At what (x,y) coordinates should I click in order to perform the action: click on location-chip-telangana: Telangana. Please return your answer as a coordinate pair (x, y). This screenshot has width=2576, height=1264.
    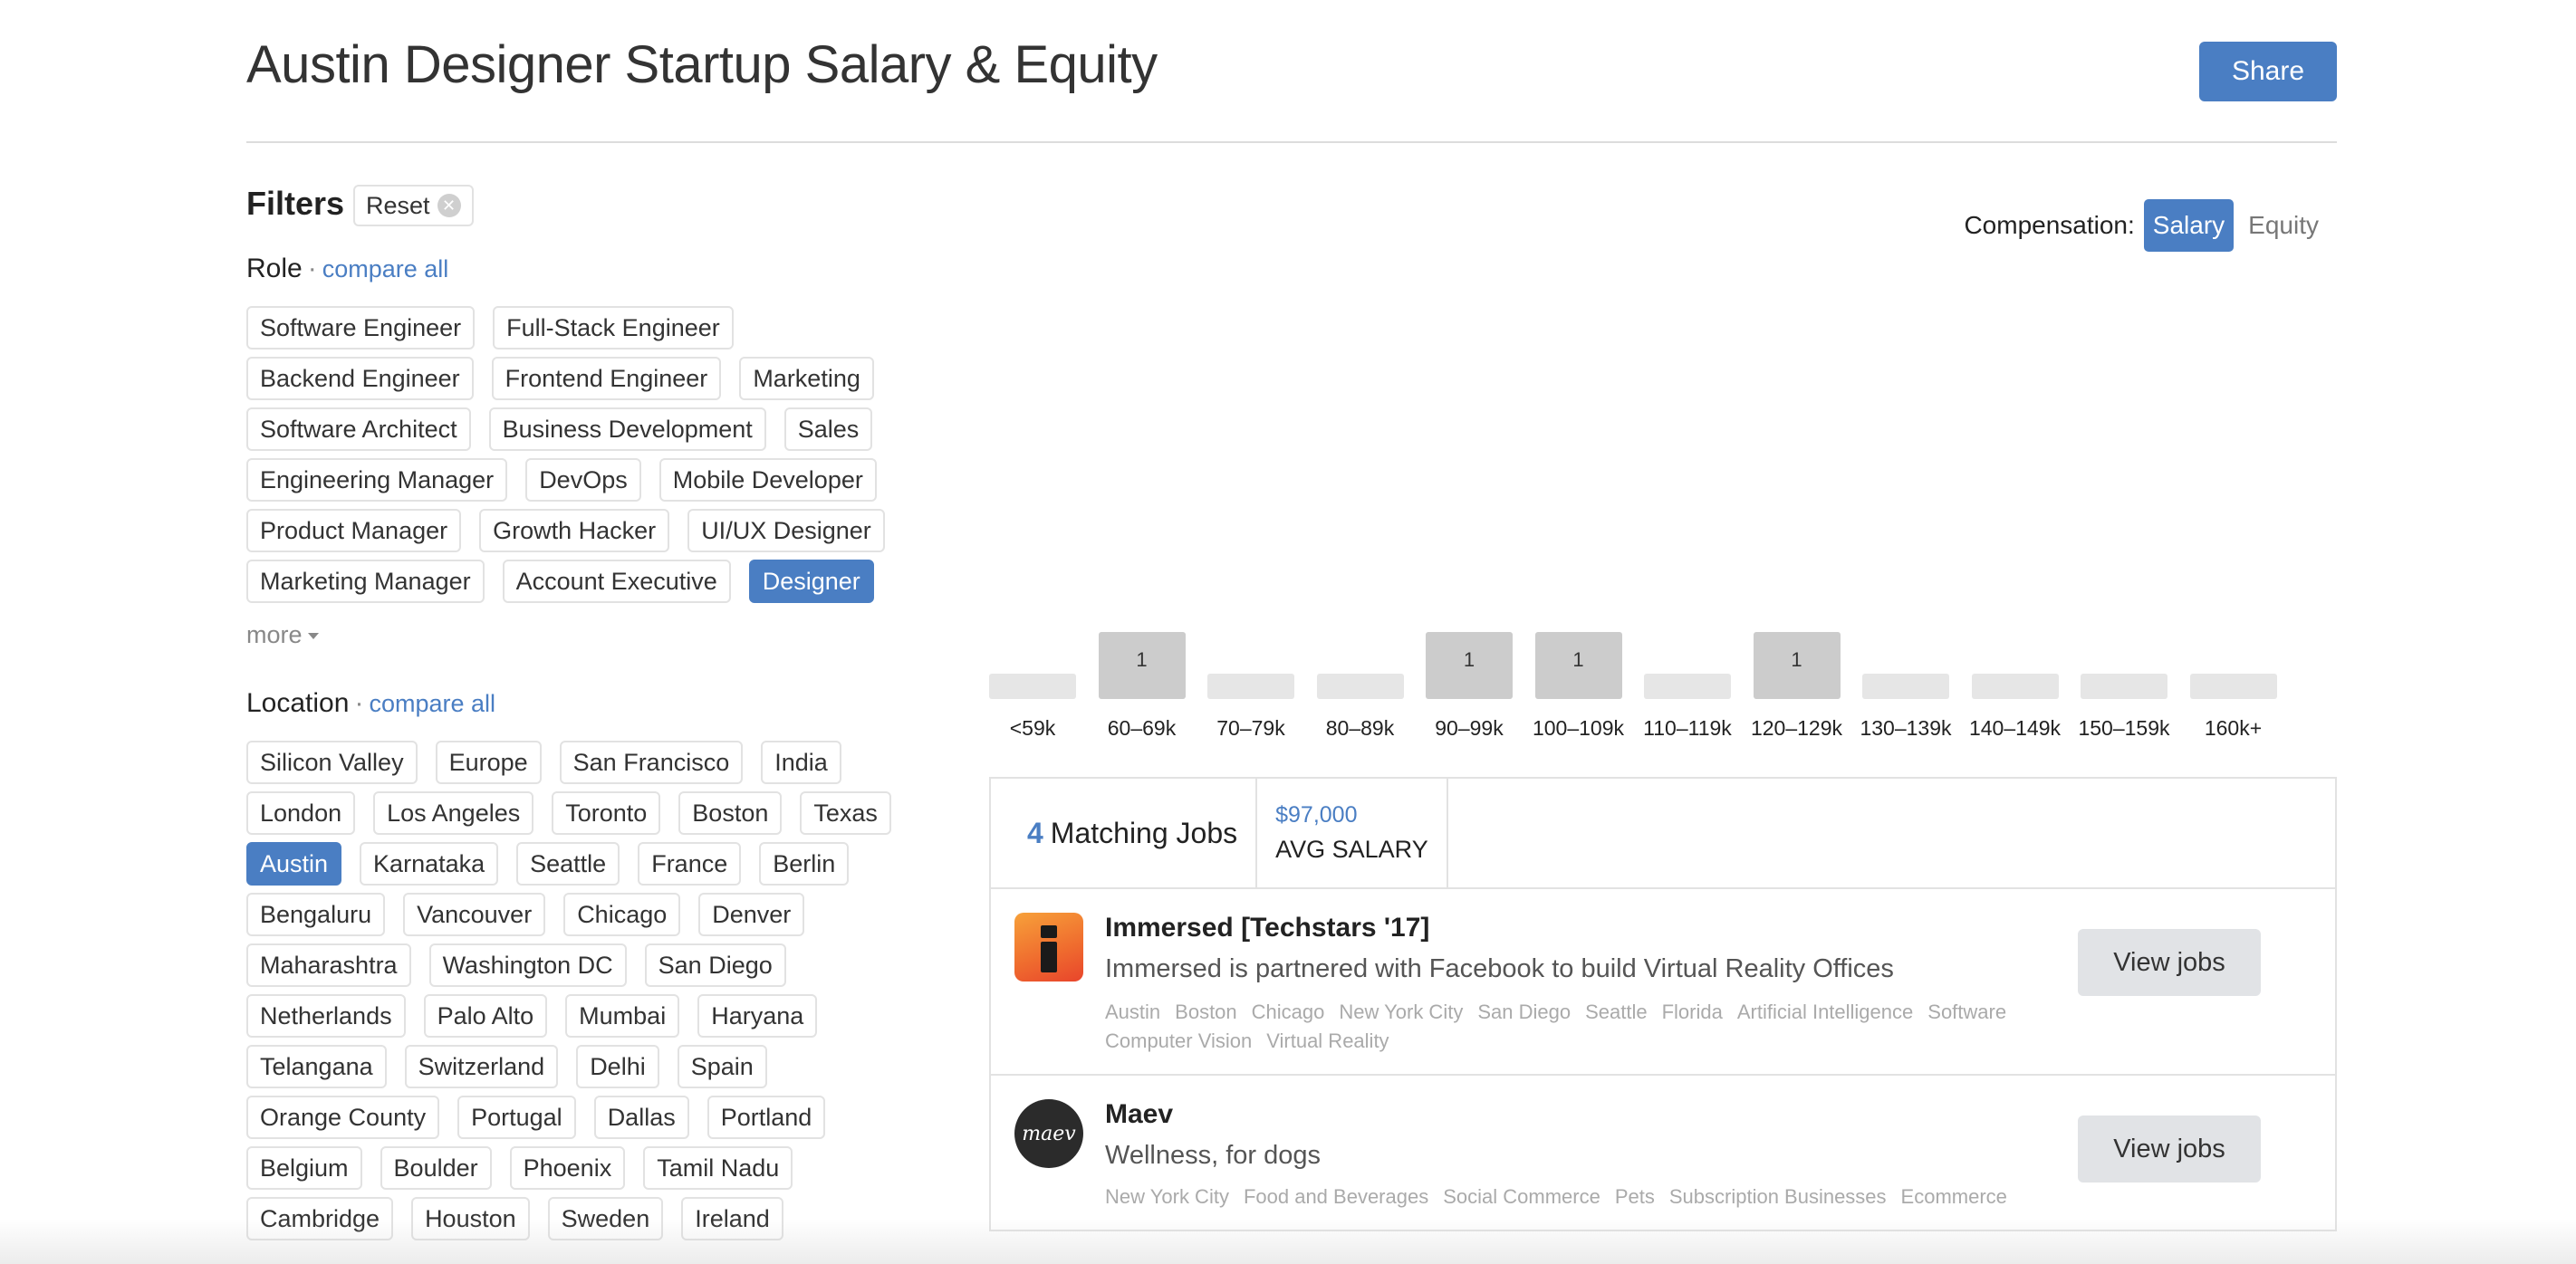
    Looking at the image, I should click on (316, 1066).